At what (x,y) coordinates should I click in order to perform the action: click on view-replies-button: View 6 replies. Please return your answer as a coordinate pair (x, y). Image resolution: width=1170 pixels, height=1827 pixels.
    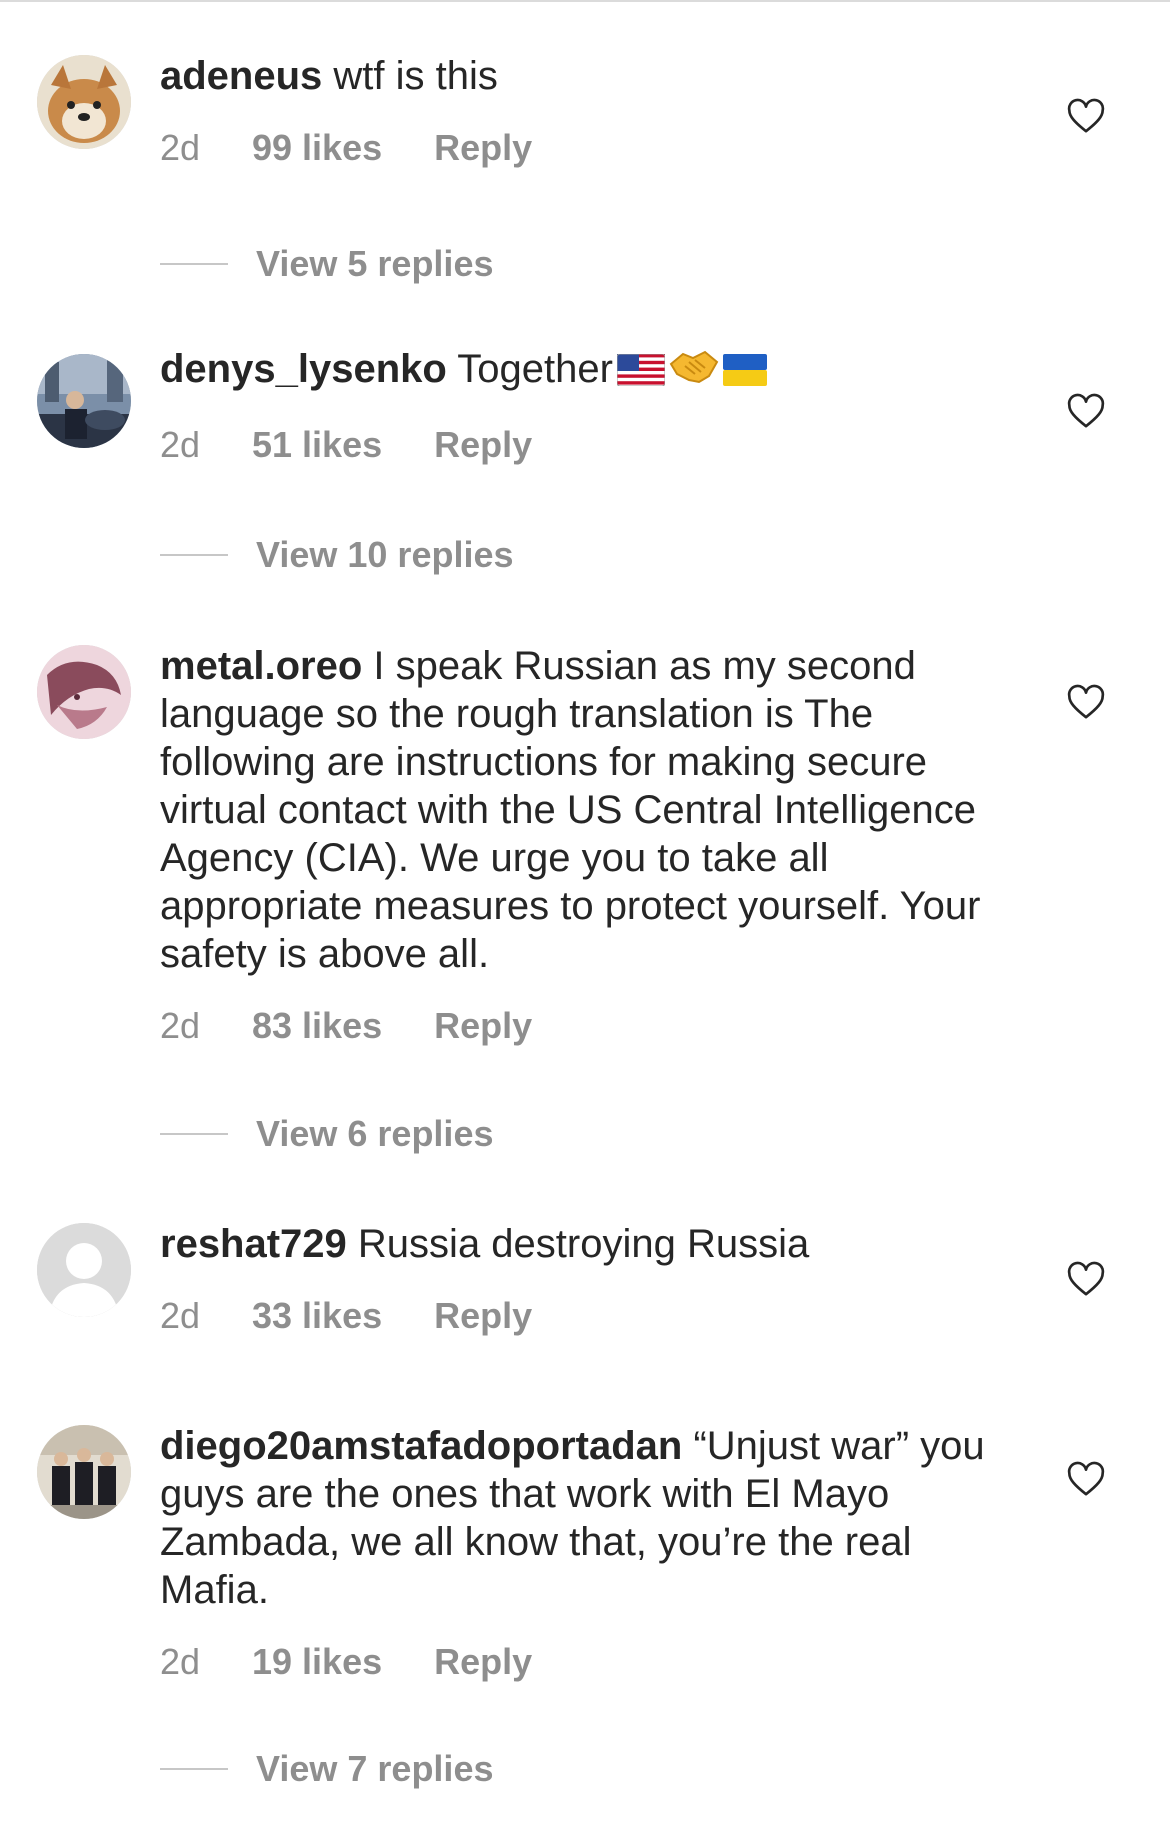
    Looking at the image, I should click on (326, 1134).